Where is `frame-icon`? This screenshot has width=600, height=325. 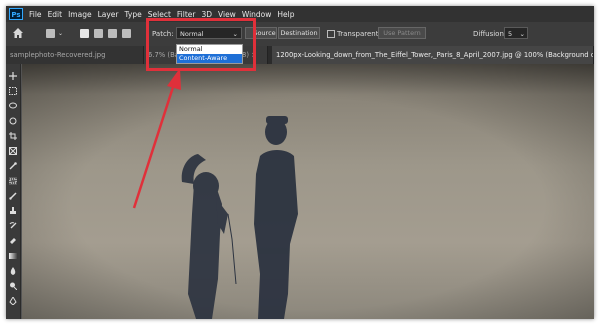 frame-icon is located at coordinates (13, 151).